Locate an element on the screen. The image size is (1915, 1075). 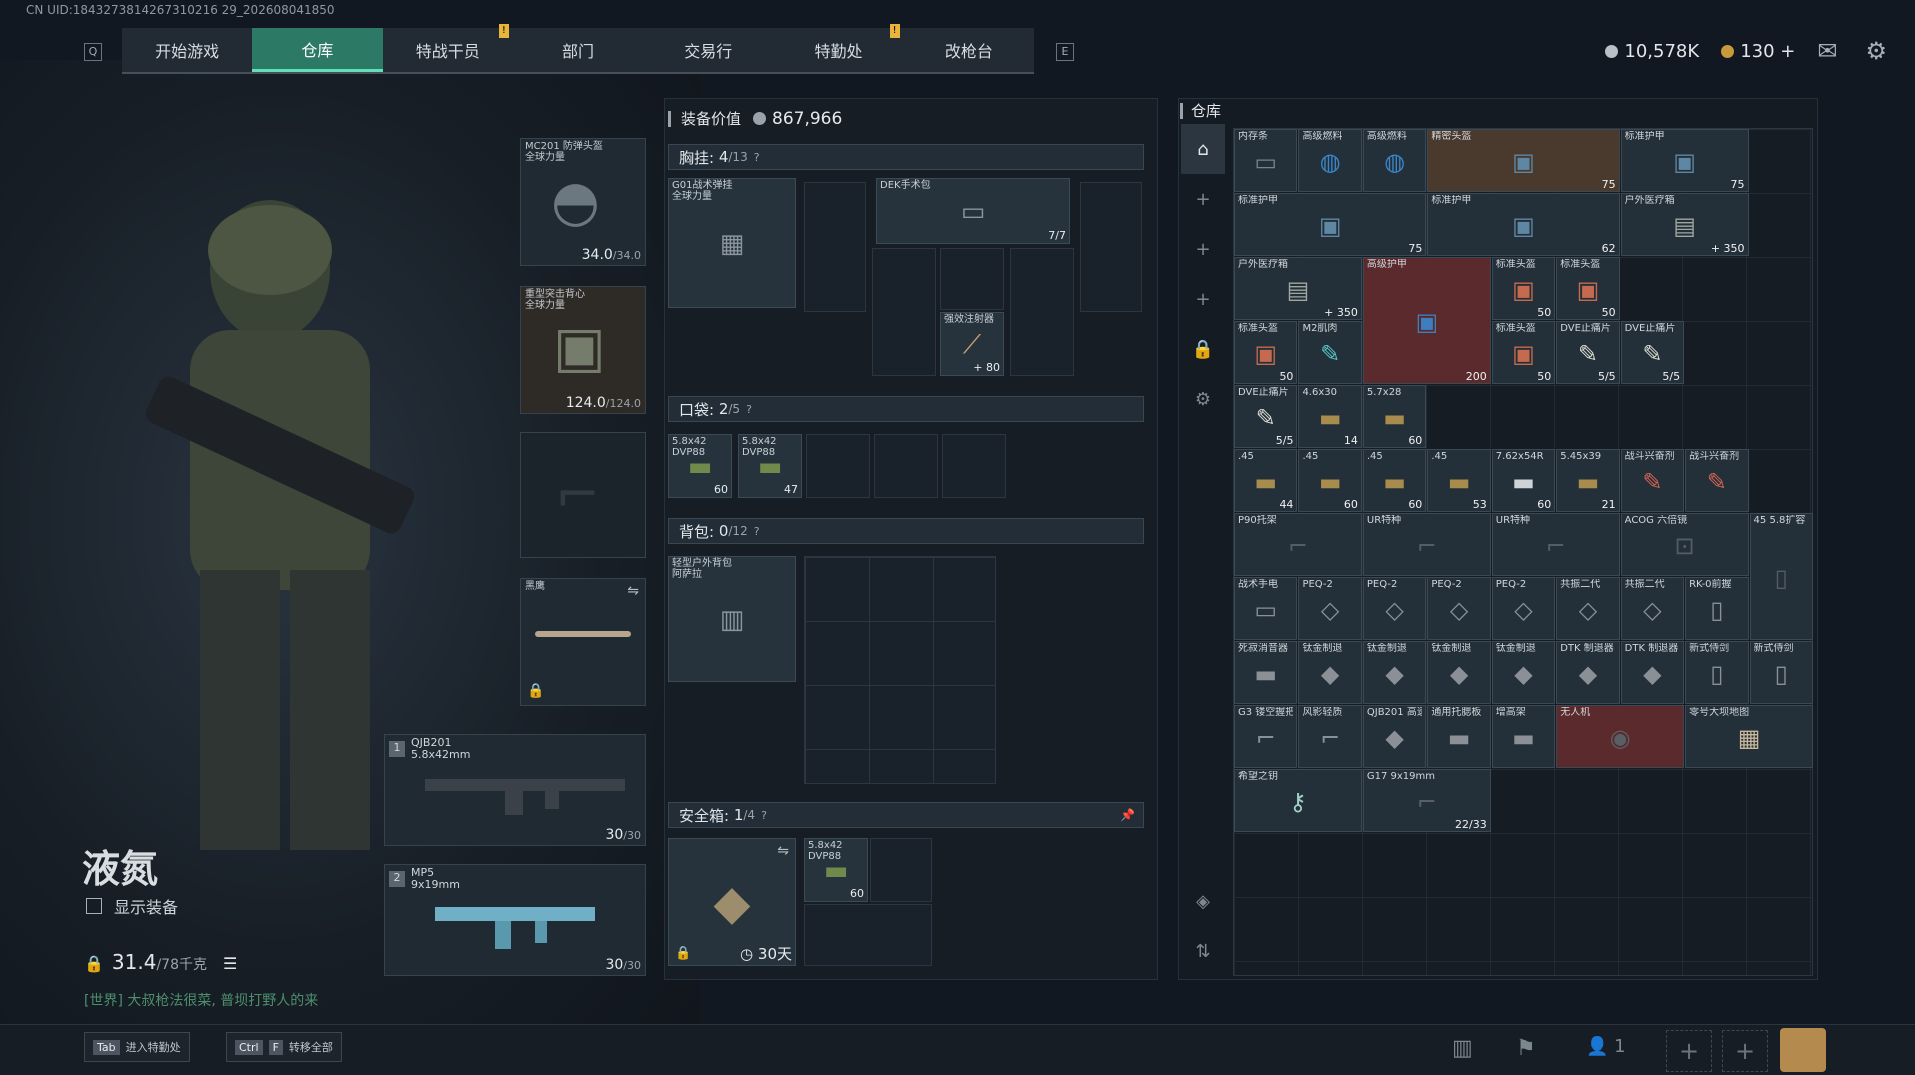
warehouse-item: 通用托腮板 ▬ is located at coordinates (1459, 736).